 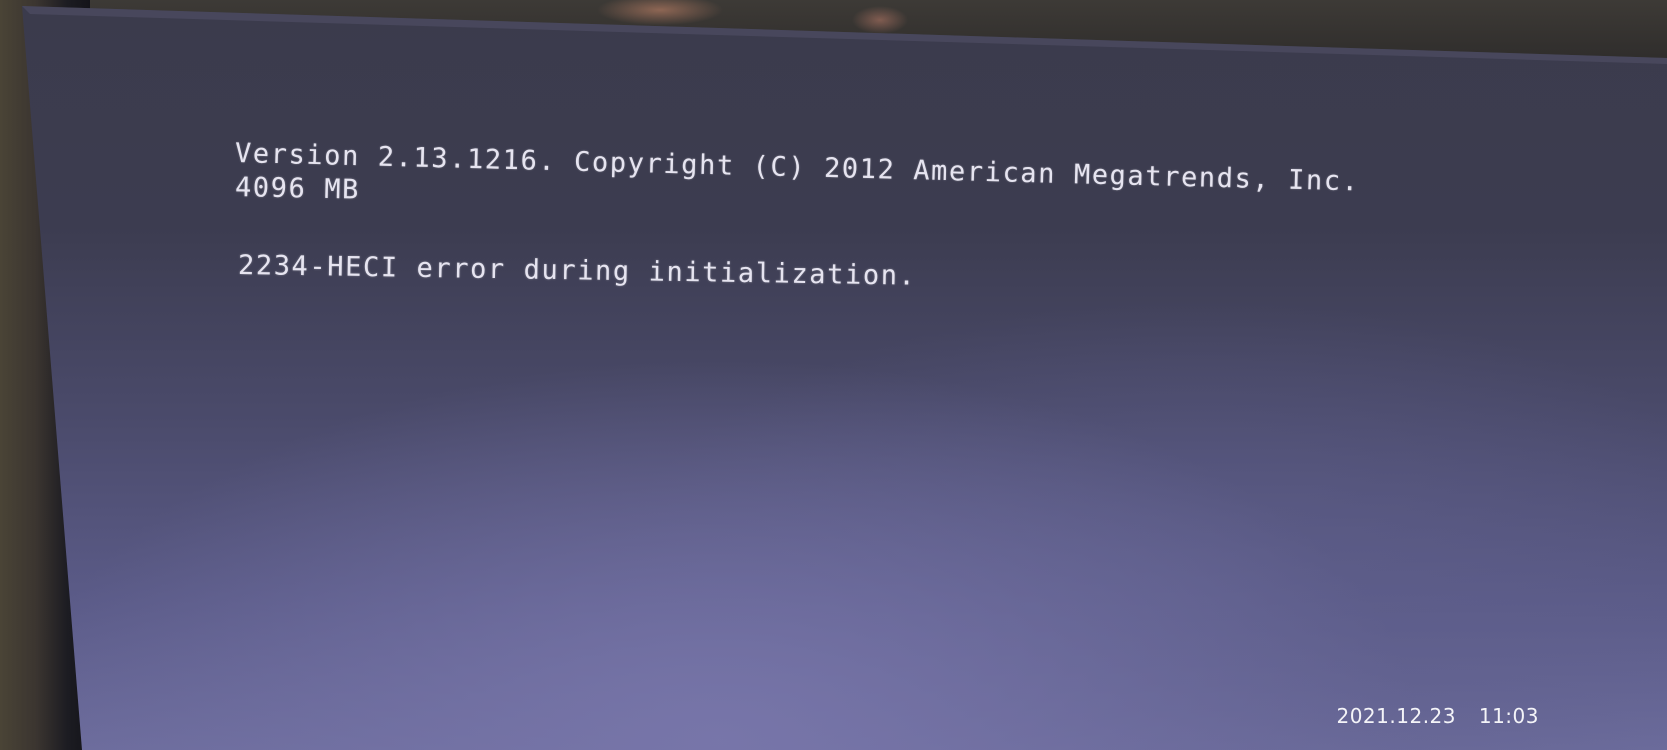 I want to click on photo-time: 11:03, so click(x=1508, y=716).